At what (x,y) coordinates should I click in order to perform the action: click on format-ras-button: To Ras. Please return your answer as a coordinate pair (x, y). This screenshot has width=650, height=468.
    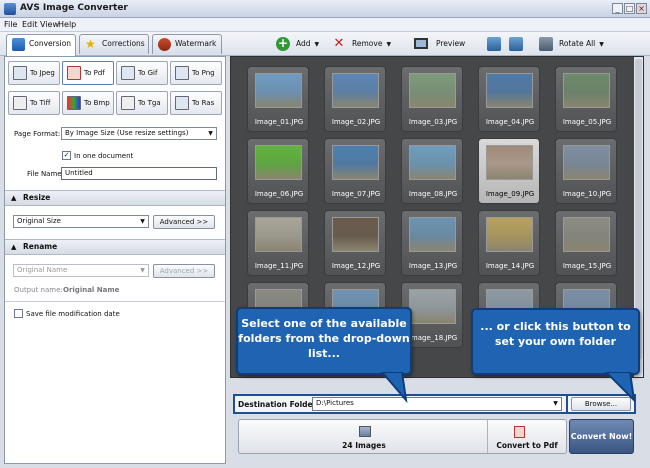
    Looking at the image, I should click on (196, 103).